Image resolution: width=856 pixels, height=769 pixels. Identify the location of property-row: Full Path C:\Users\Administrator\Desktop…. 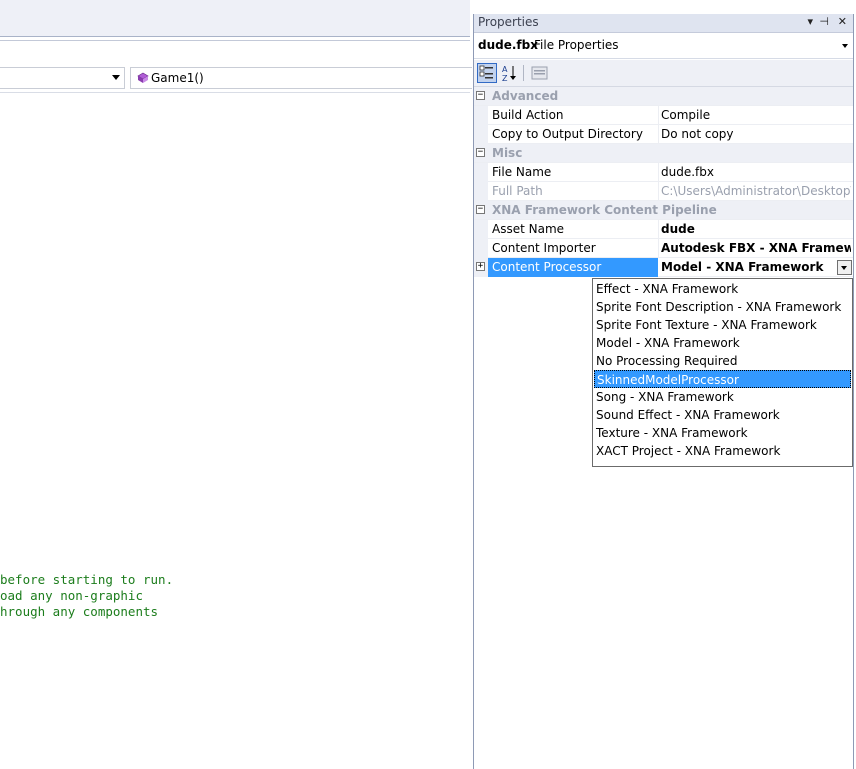
(663, 191).